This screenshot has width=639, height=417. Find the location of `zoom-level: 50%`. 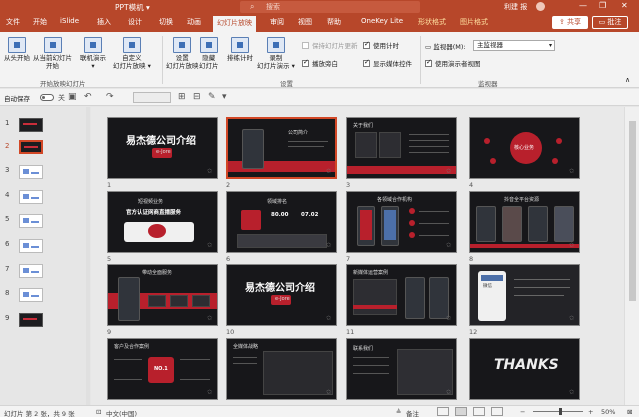

zoom-level: 50% is located at coordinates (608, 412).